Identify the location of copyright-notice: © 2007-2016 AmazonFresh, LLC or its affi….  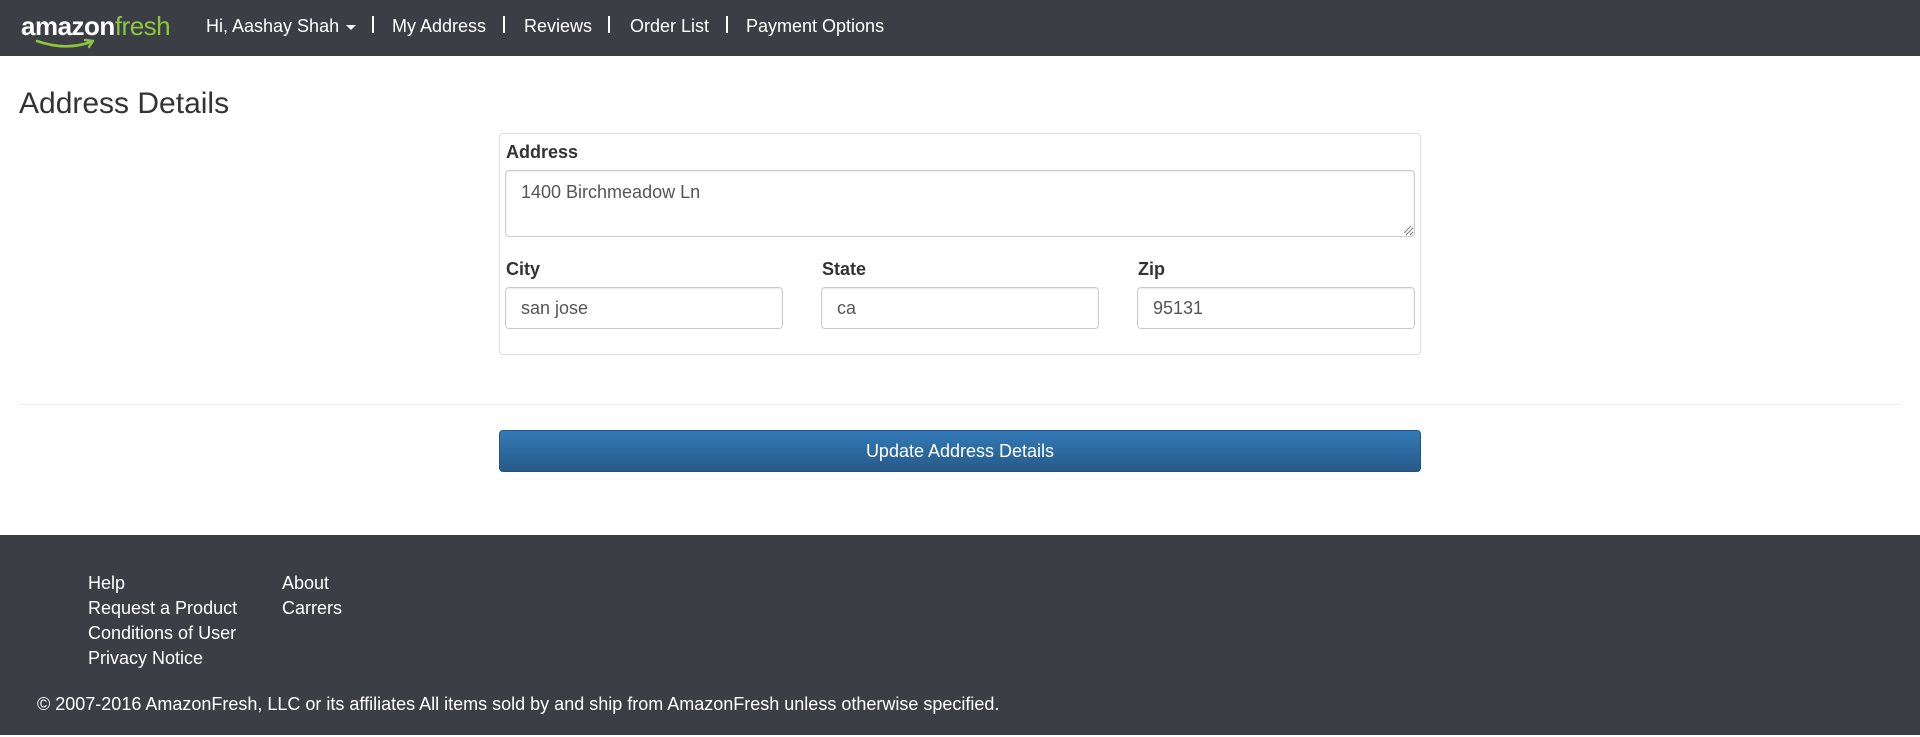
(518, 704).